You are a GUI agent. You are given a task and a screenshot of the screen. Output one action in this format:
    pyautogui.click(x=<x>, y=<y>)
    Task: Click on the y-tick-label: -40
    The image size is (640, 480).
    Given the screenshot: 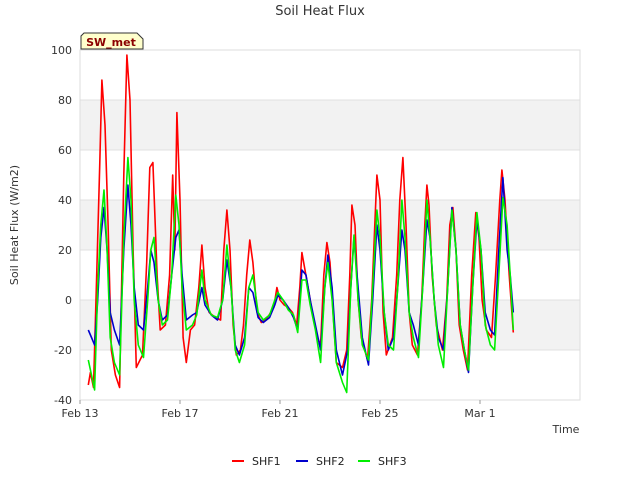 What is the action you would take?
    pyautogui.click(x=63, y=400)
    